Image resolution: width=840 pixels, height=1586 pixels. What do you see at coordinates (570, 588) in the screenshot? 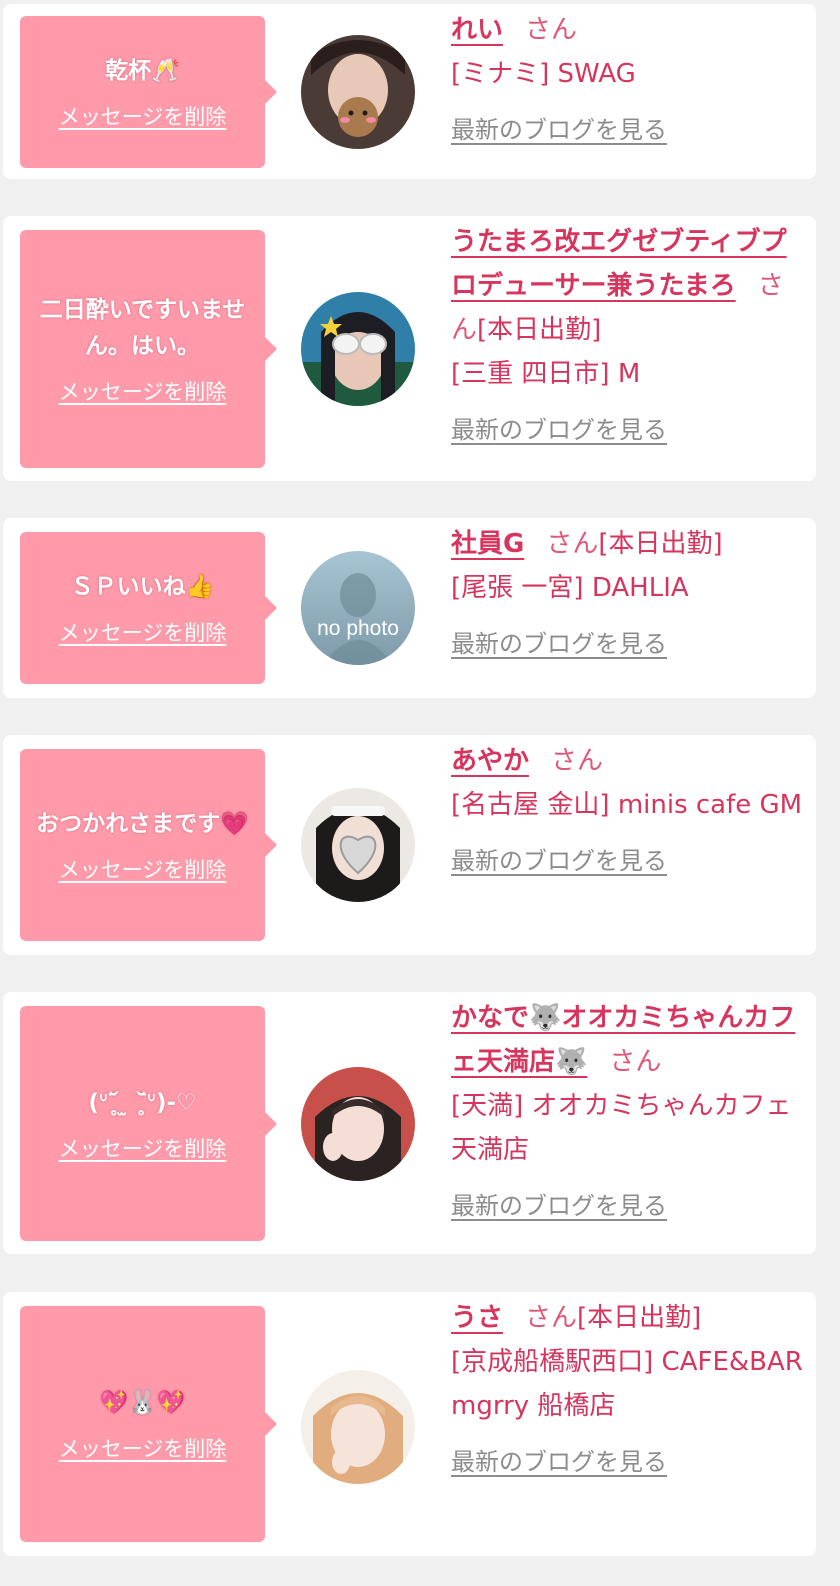
I see `shop-text: [尾張 一宮] DAHLIA` at bounding box center [570, 588].